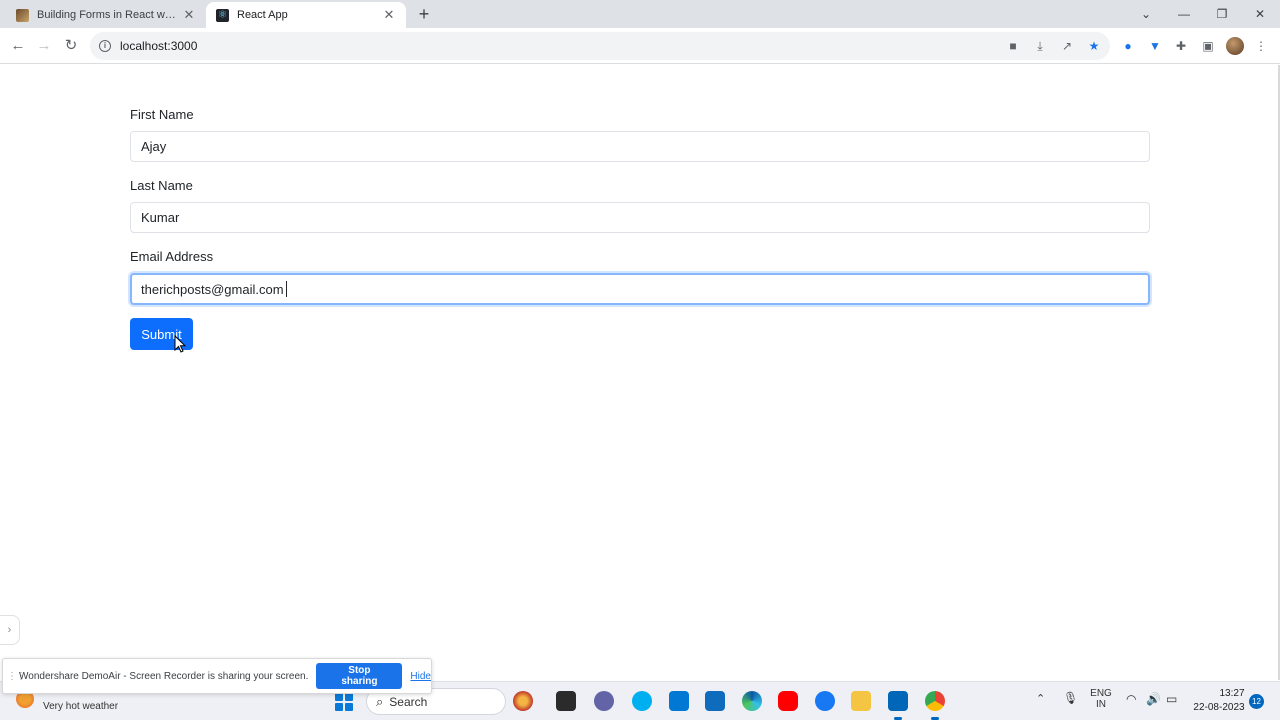 This screenshot has width=1280, height=720. Describe the element at coordinates (1208, 46) in the screenshot. I see `side-panel-icon: ▣` at that location.